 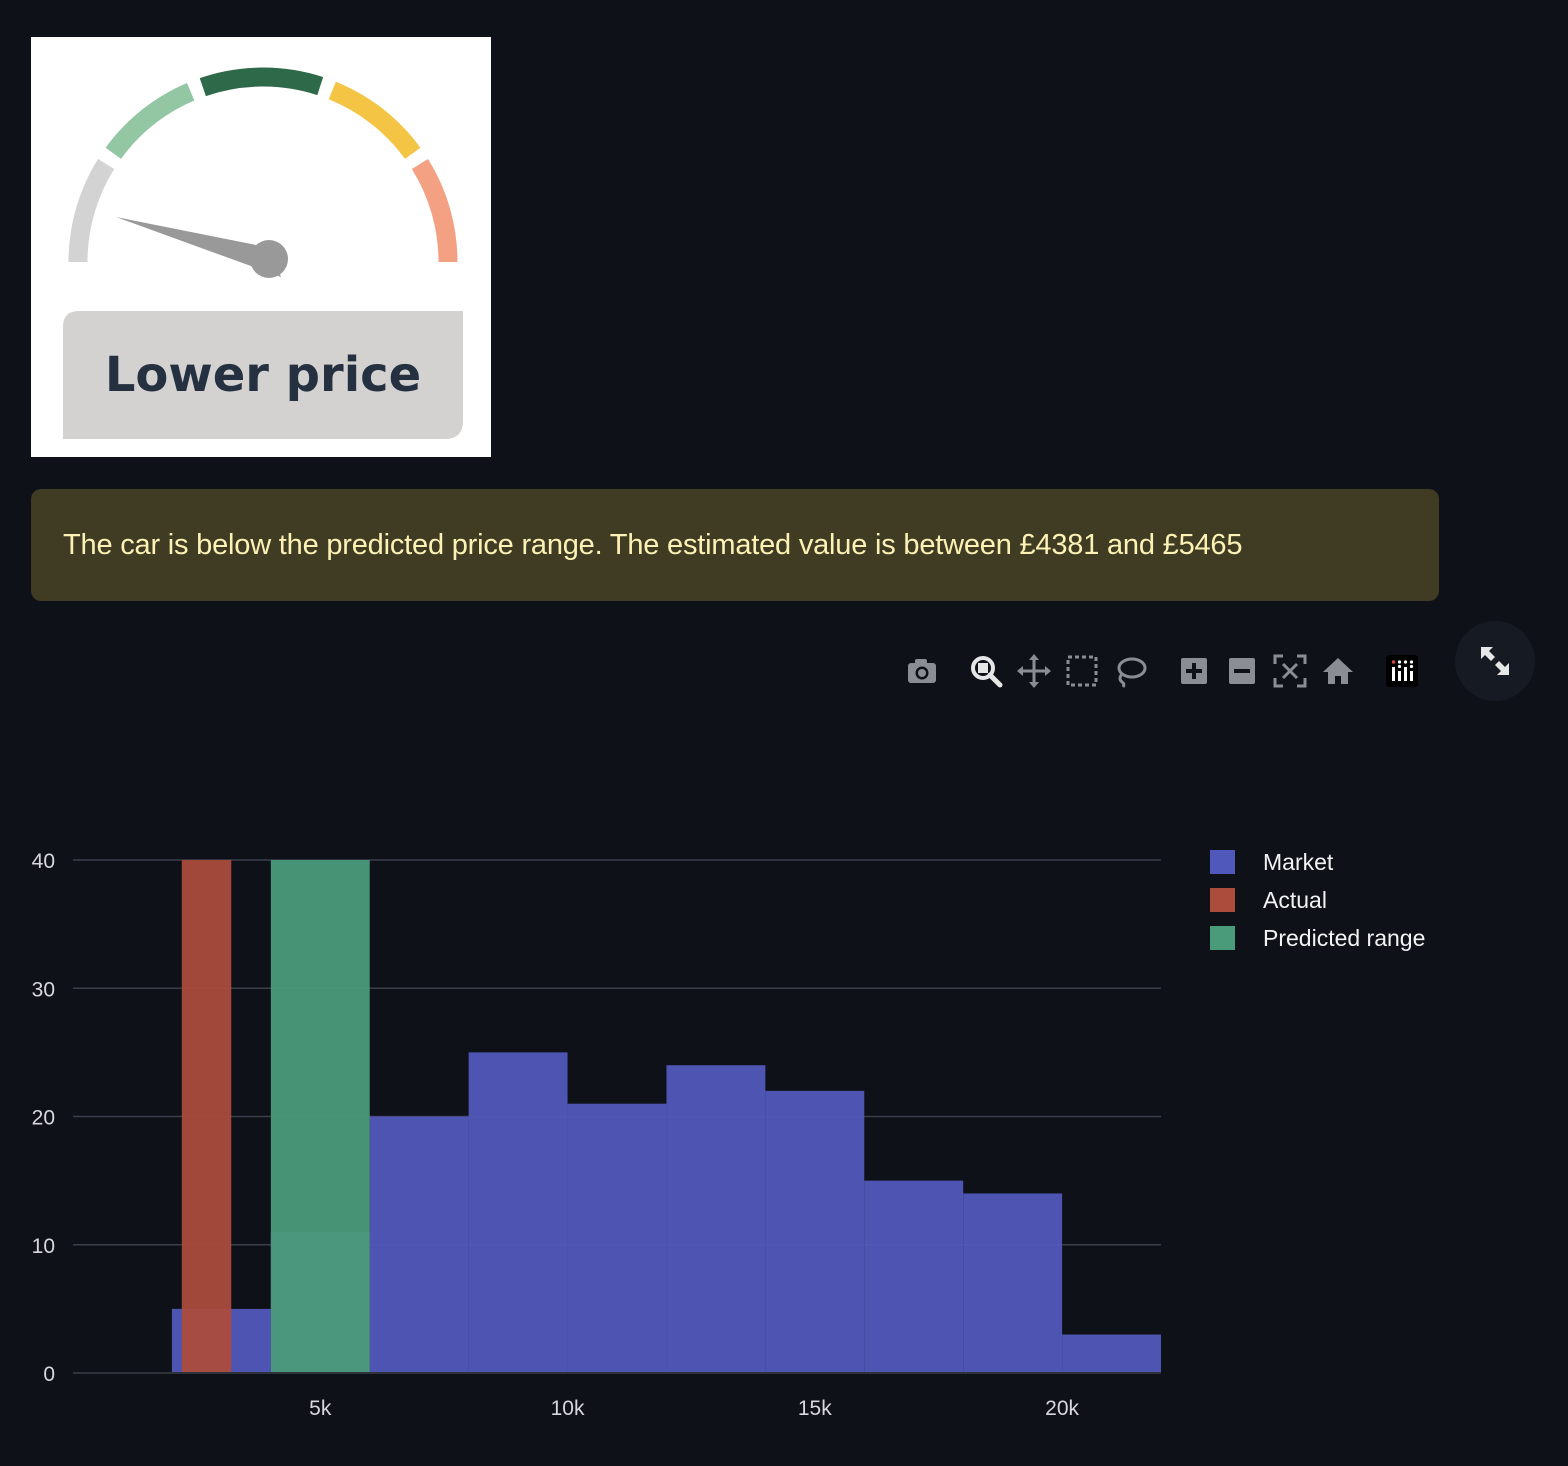 I want to click on price-gauge-image: Lower price, so click(x=261, y=247).